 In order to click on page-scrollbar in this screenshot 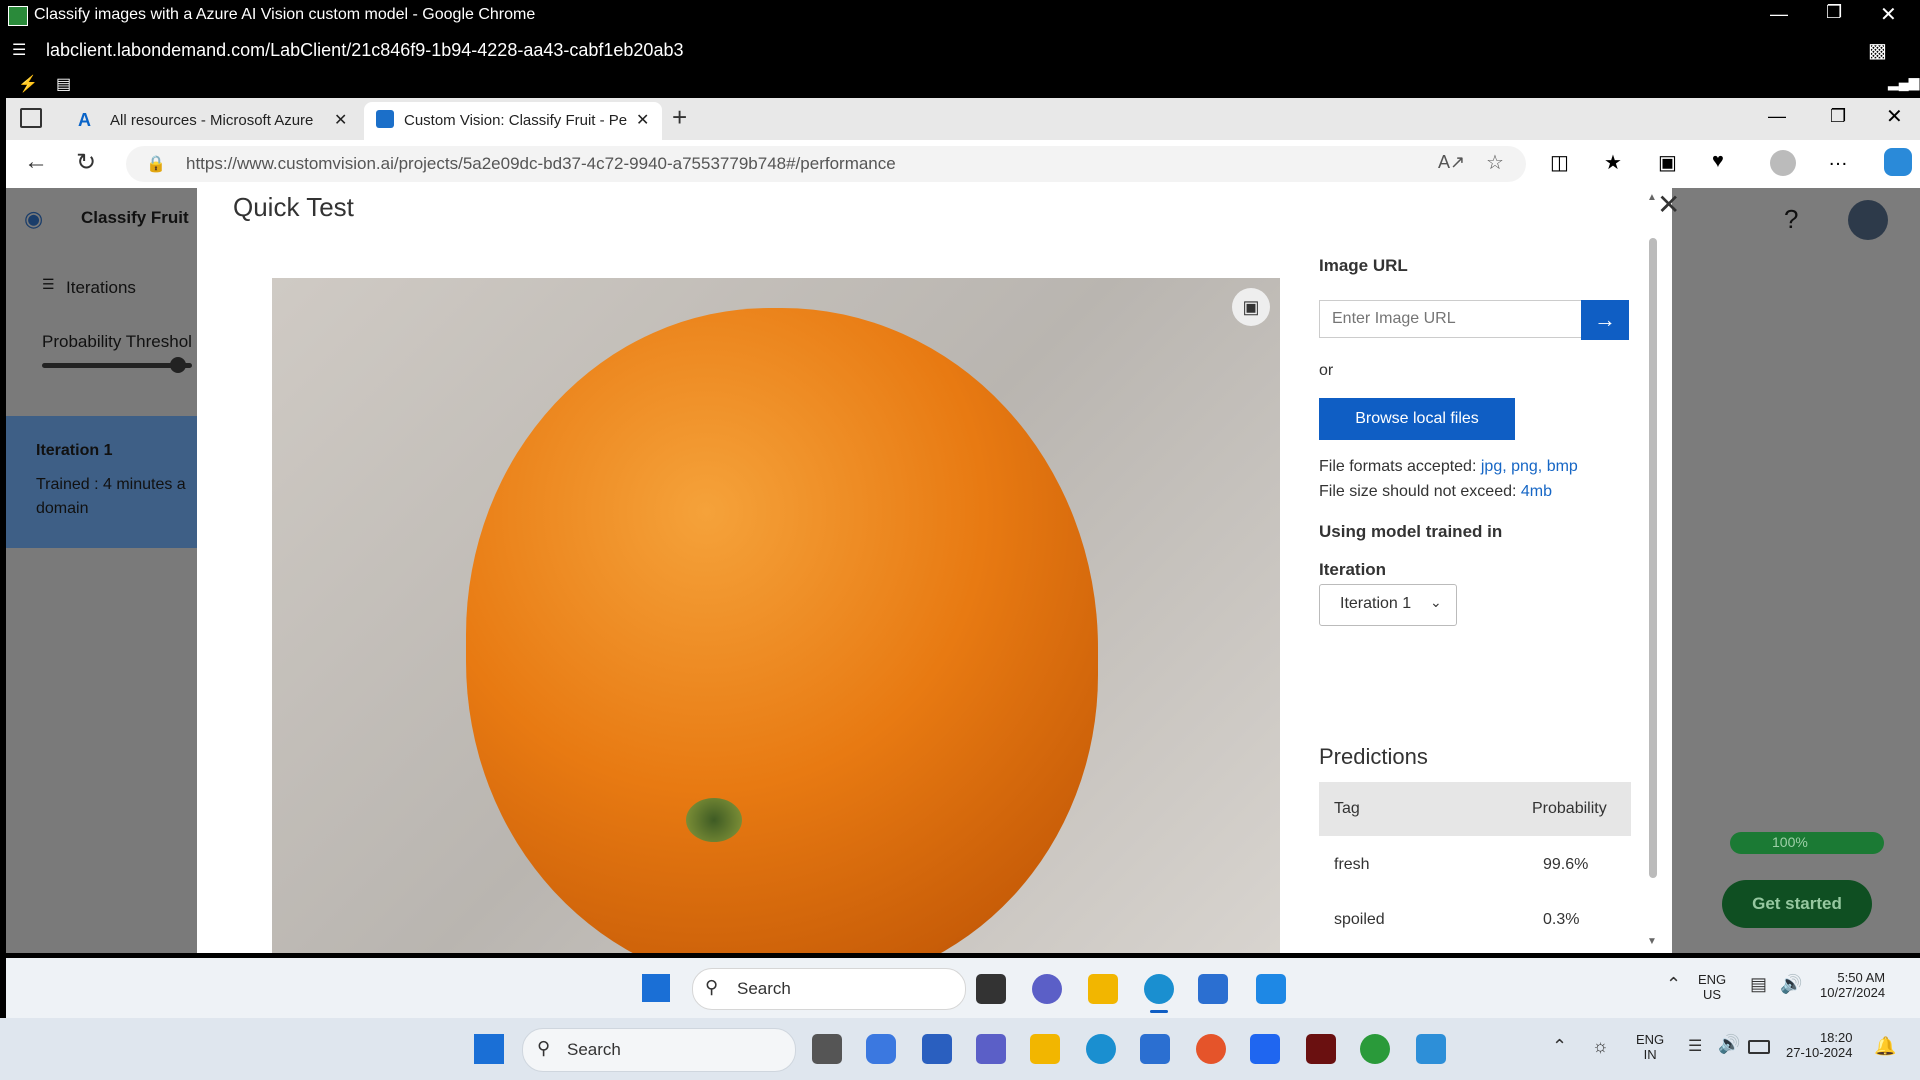, I will do `click(1909, 608)`.